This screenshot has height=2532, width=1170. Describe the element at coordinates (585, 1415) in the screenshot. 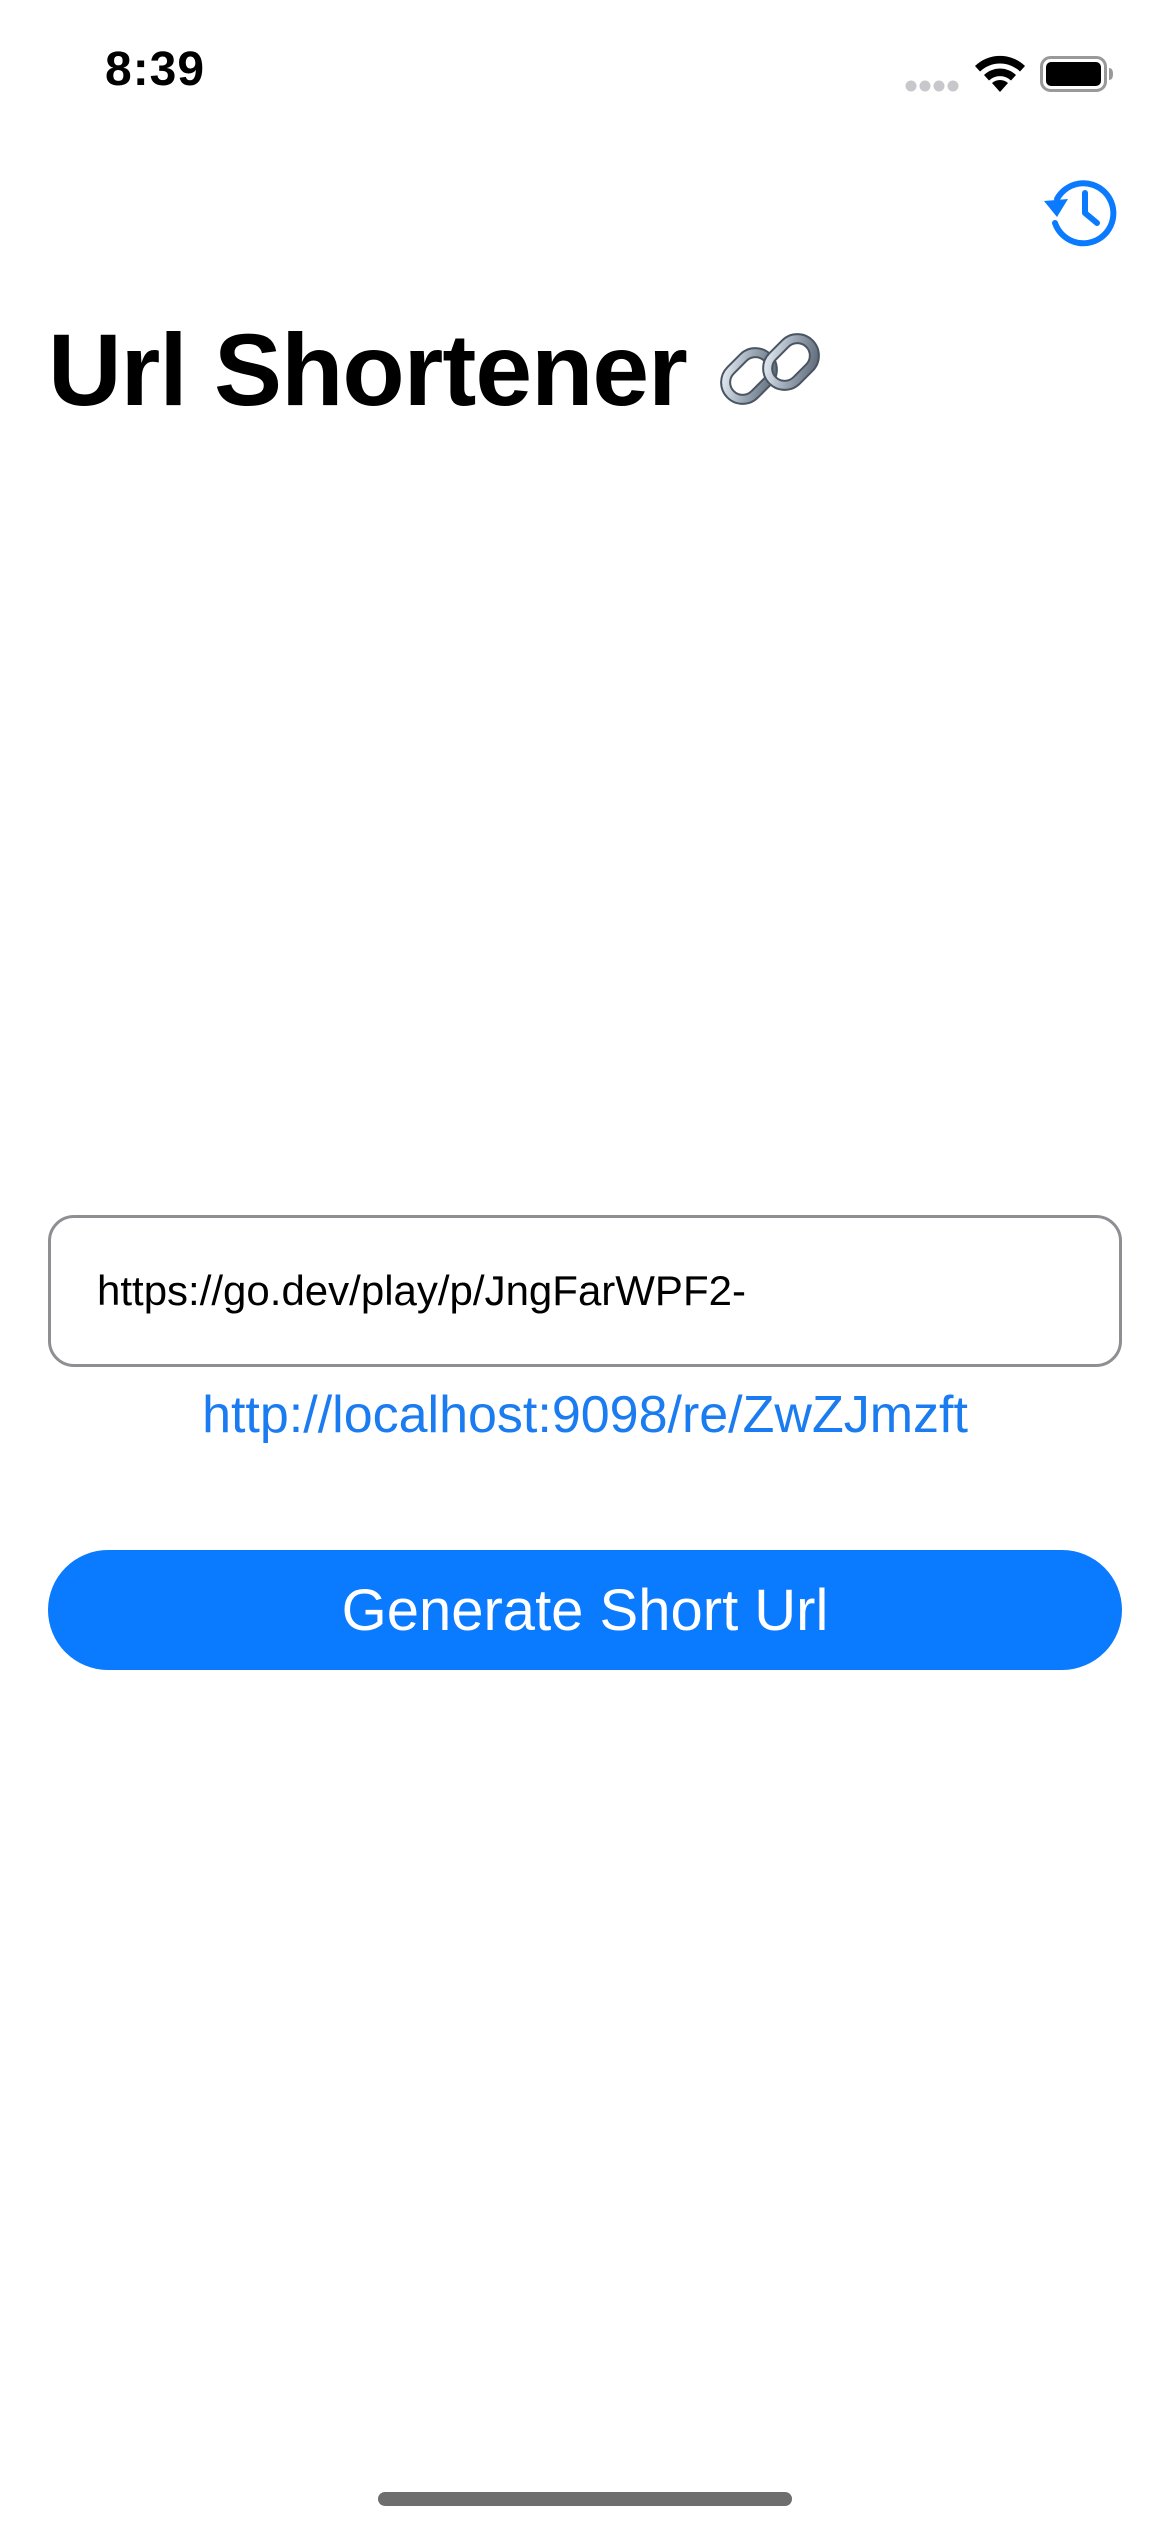

I see `short-url-link: http://localhost:9098/re/ZwZJmzft` at that location.